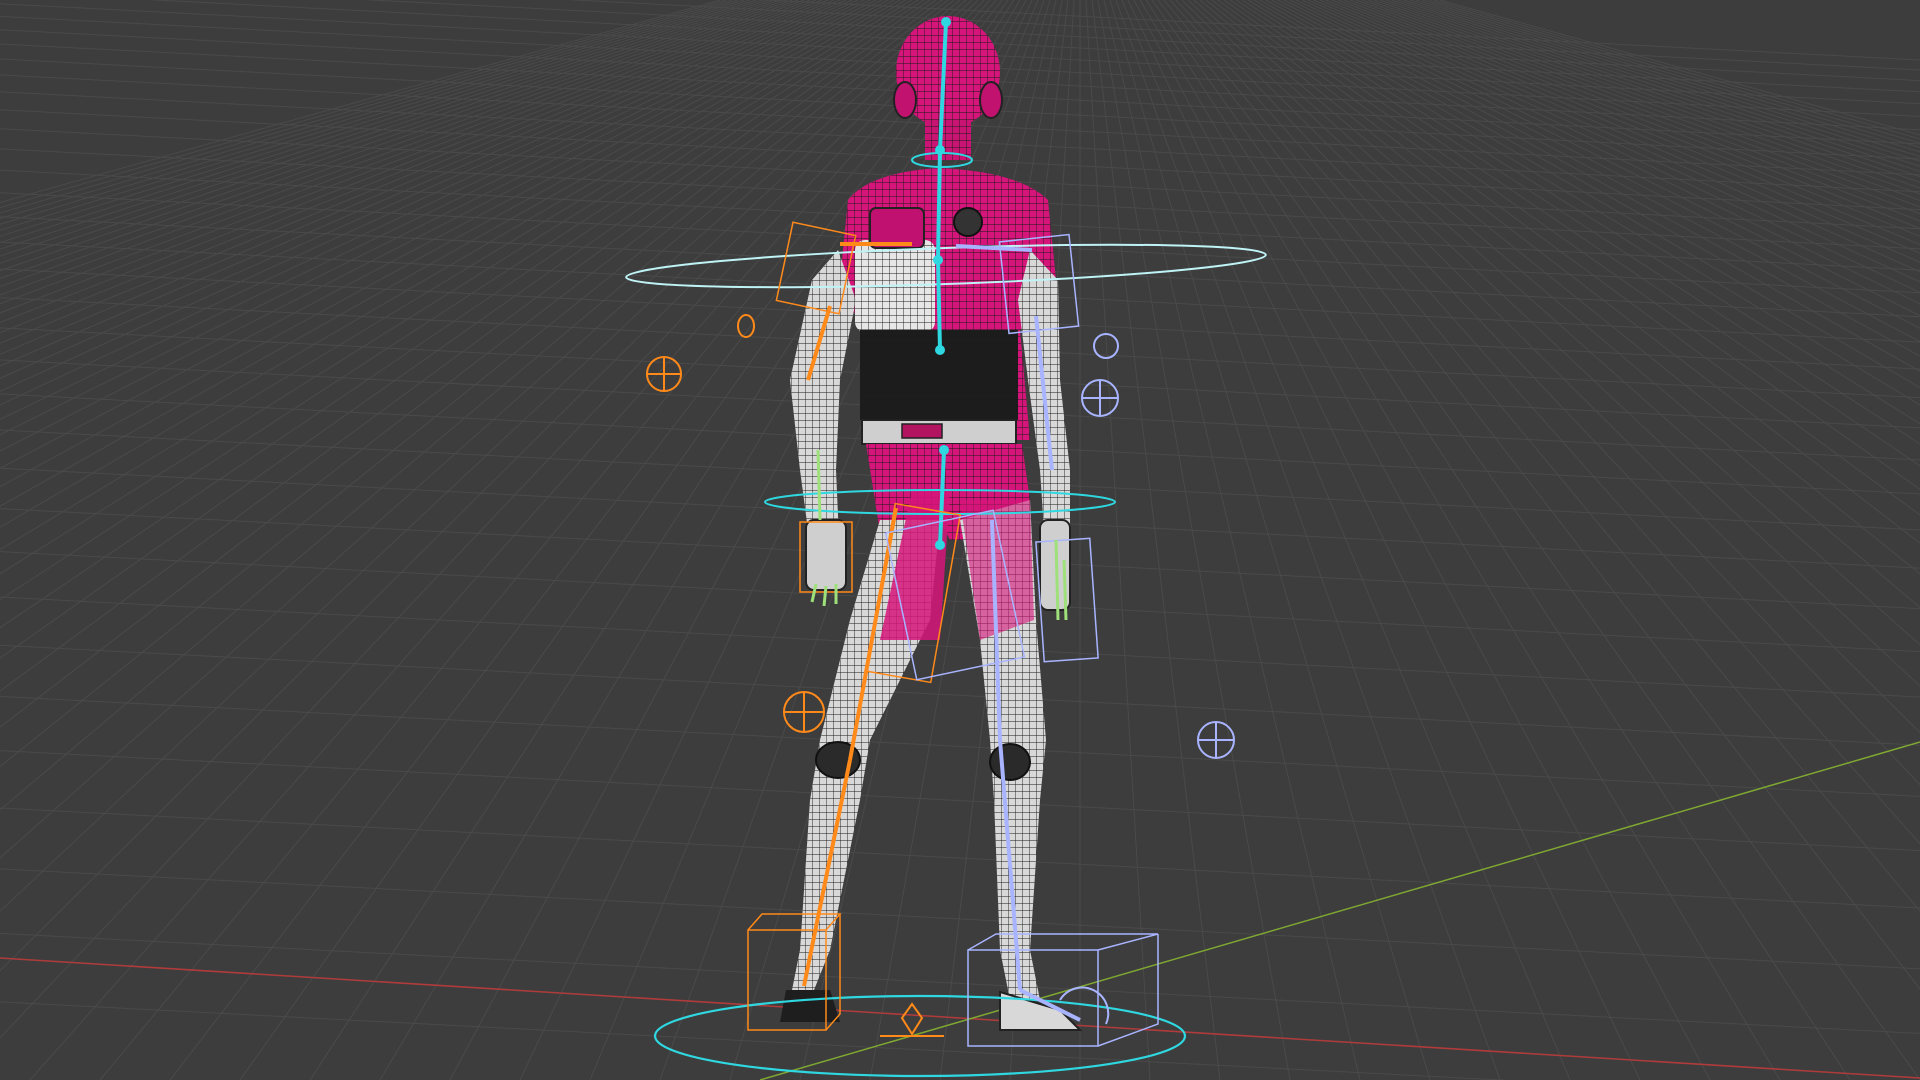  Describe the element at coordinates (912, 1019) in the screenshot. I see `root-move-icon` at that location.